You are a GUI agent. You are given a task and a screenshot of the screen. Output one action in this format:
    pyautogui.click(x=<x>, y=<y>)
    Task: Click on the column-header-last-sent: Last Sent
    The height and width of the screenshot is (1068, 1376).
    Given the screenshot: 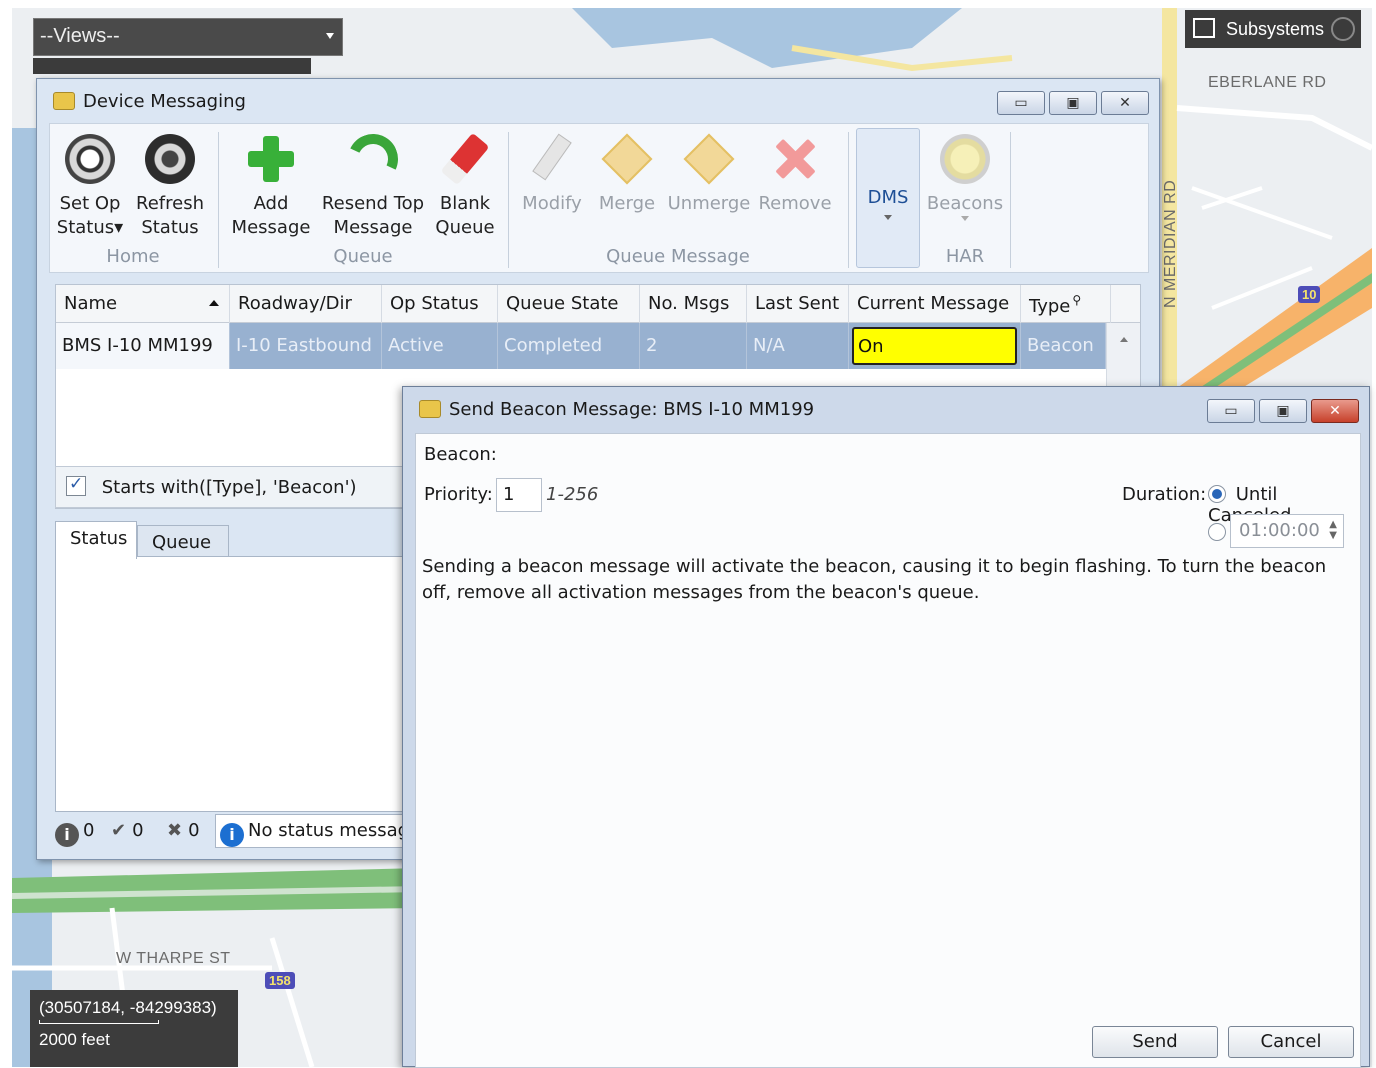 What is the action you would take?
    pyautogui.click(x=798, y=304)
    